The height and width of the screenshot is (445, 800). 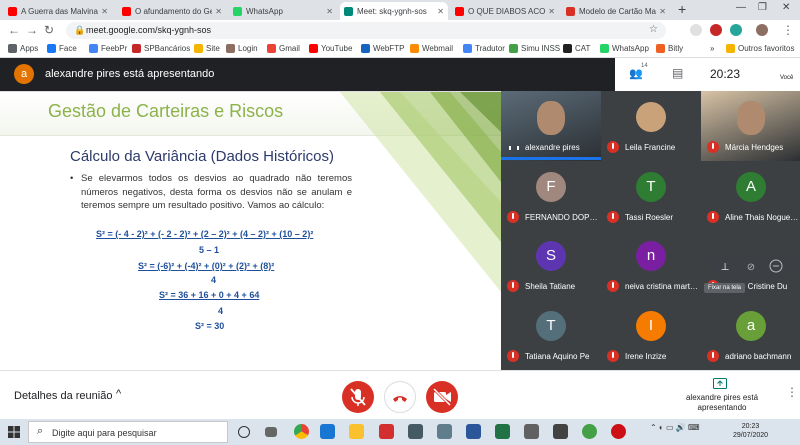 What do you see at coordinates (677, 73) in the screenshot?
I see `chat-icon: ▤` at bounding box center [677, 73].